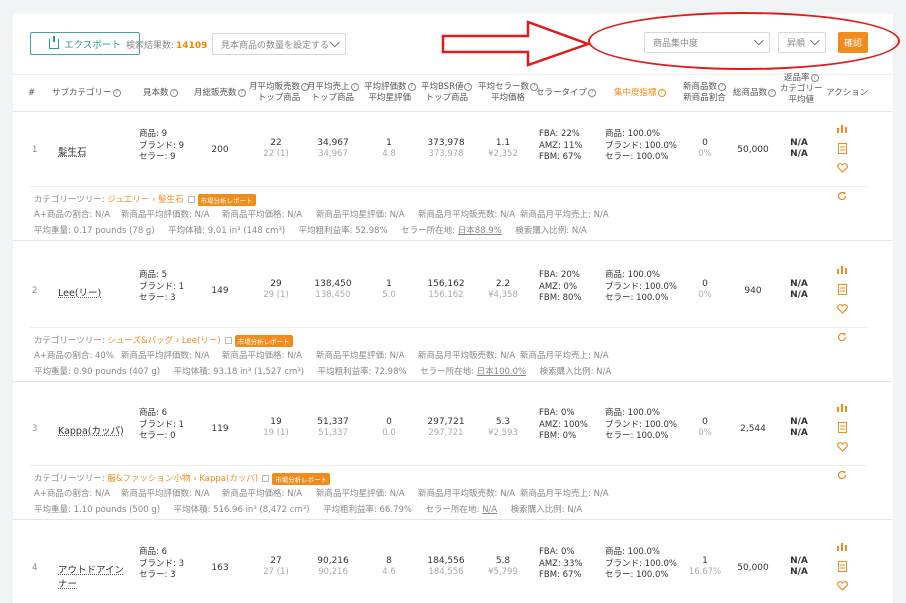  What do you see at coordinates (503, 148) in the screenshot?
I see `avg-sellers-value: 1.1 ¥2,352` at bounding box center [503, 148].